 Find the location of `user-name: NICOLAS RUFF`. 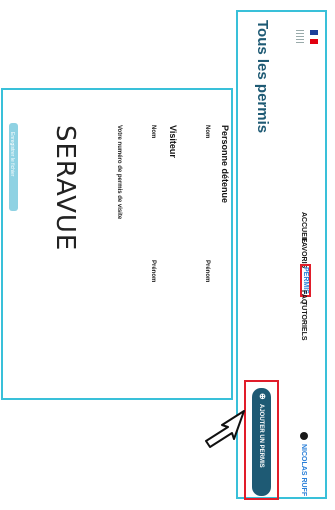

user-name: NICOLAS RUFF is located at coordinates (303, 470).